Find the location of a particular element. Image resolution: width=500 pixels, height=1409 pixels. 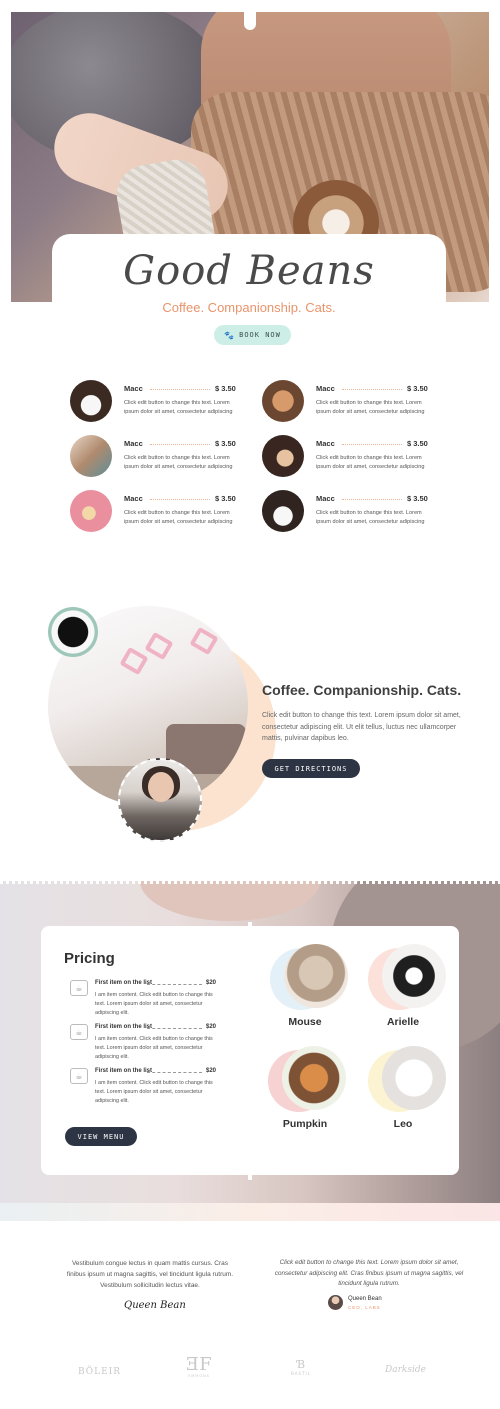

cat-card-arielle: Arielle is located at coordinates (418, 999).